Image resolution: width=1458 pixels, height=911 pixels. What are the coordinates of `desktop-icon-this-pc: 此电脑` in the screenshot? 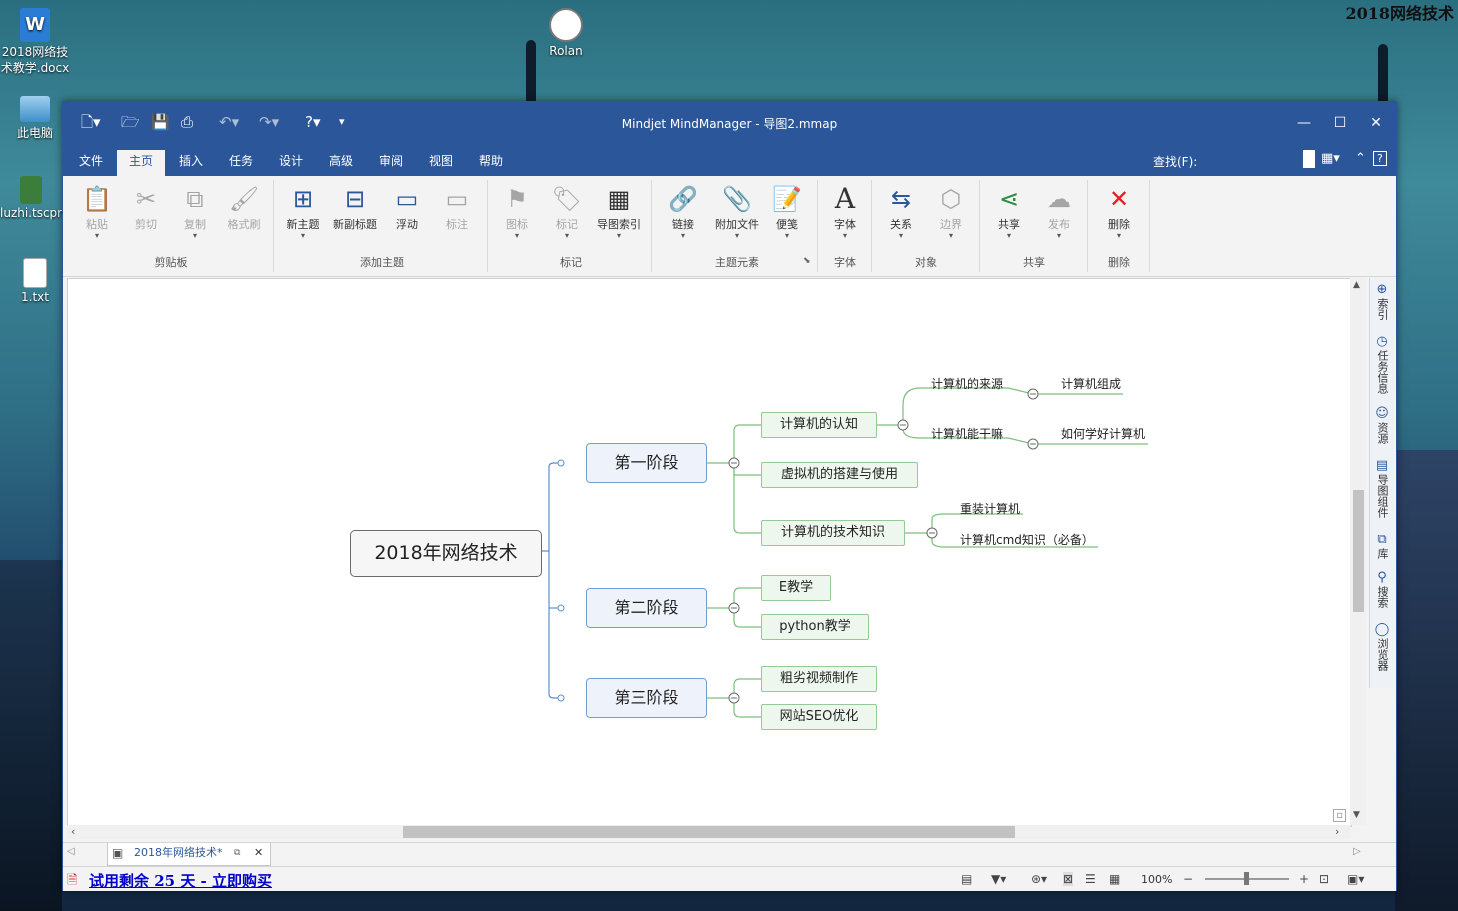 It's located at (35, 116).